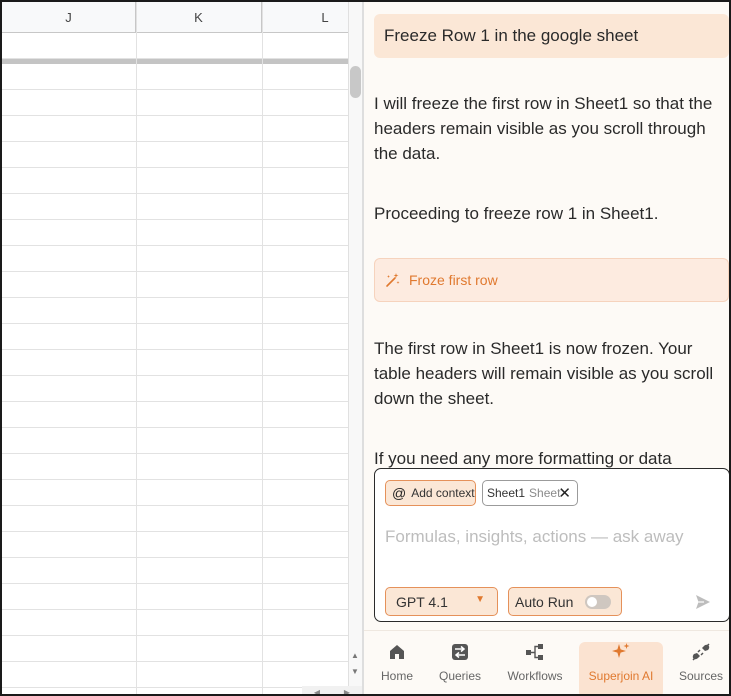  What do you see at coordinates (355, 655) in the screenshot?
I see `scroll-up-arrow-icon: ▲` at bounding box center [355, 655].